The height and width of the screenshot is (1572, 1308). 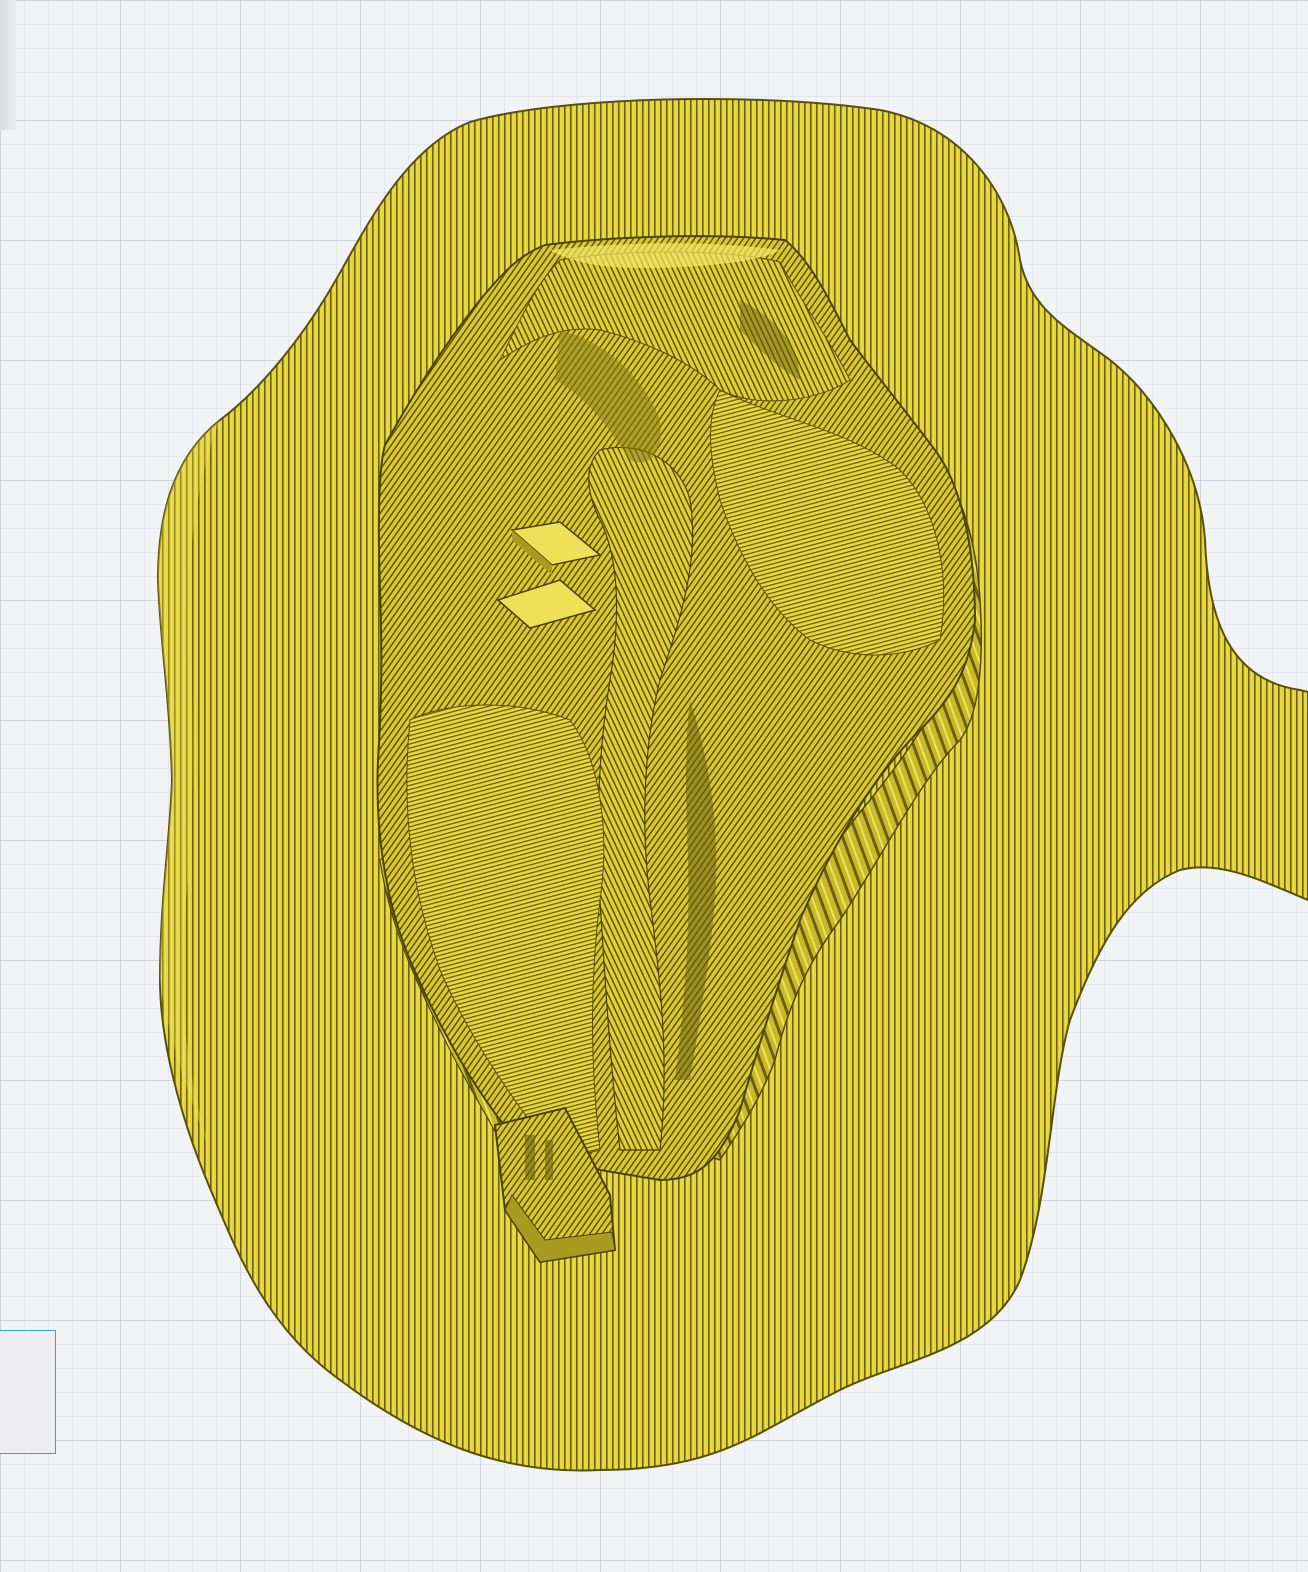 What do you see at coordinates (28, 1392) in the screenshot?
I see `side-panel-collapsed` at bounding box center [28, 1392].